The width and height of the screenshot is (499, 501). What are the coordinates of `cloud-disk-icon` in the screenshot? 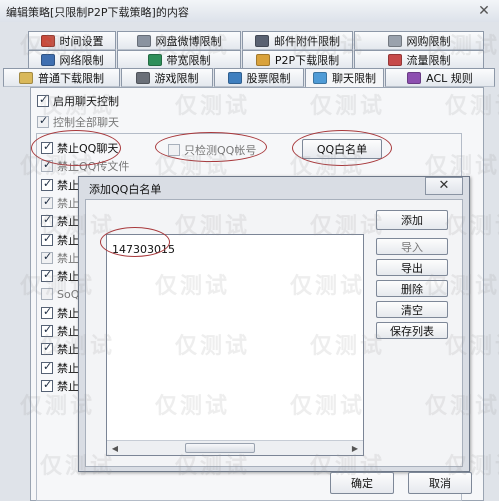 It's located at (143, 40).